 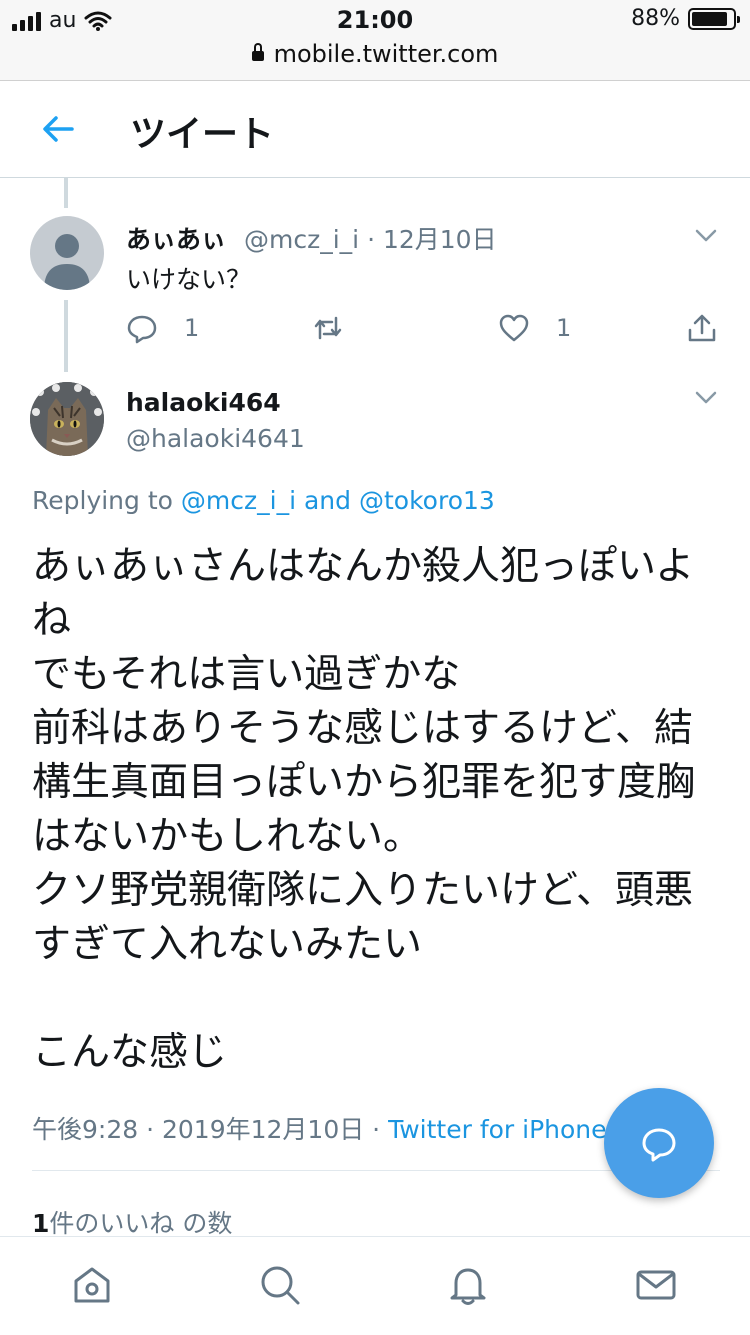 I want to click on like-count: 1, so click(x=564, y=328).